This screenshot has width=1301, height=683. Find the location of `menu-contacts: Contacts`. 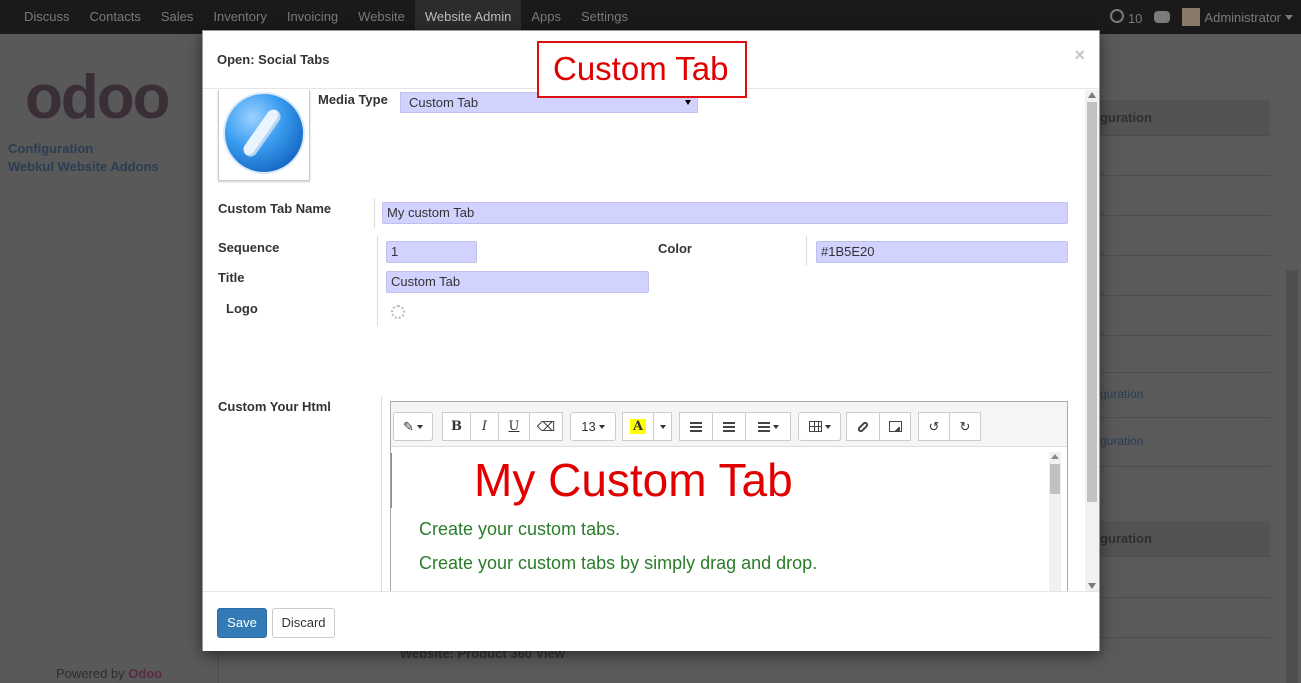

menu-contacts: Contacts is located at coordinates (115, 17).